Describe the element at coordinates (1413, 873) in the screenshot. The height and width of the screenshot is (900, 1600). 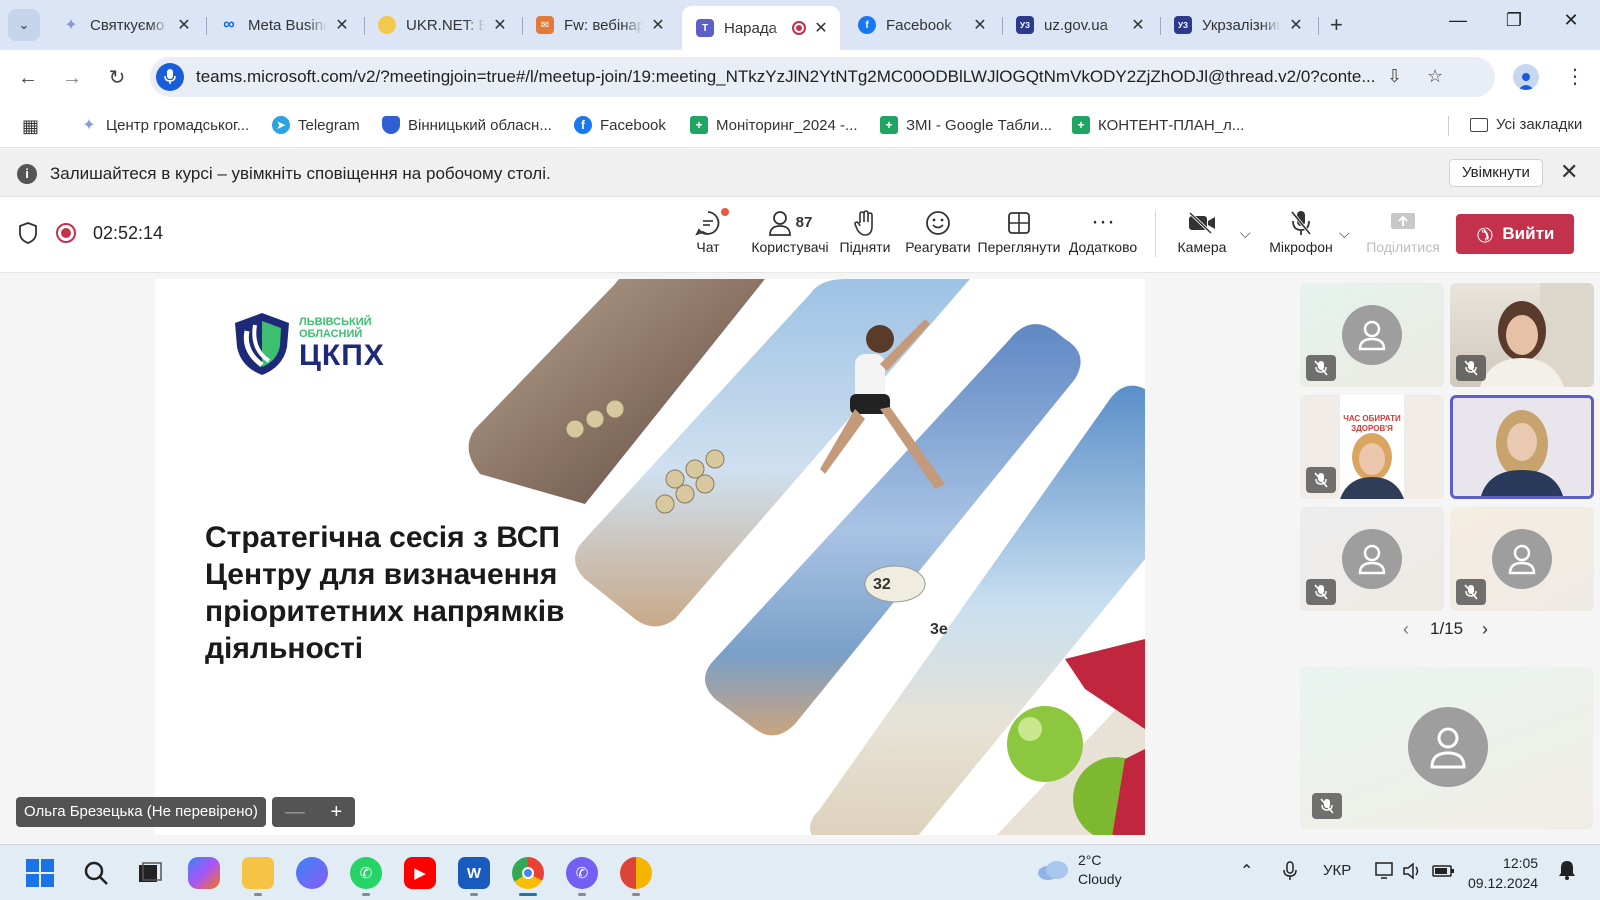
I see `volume-icon` at that location.